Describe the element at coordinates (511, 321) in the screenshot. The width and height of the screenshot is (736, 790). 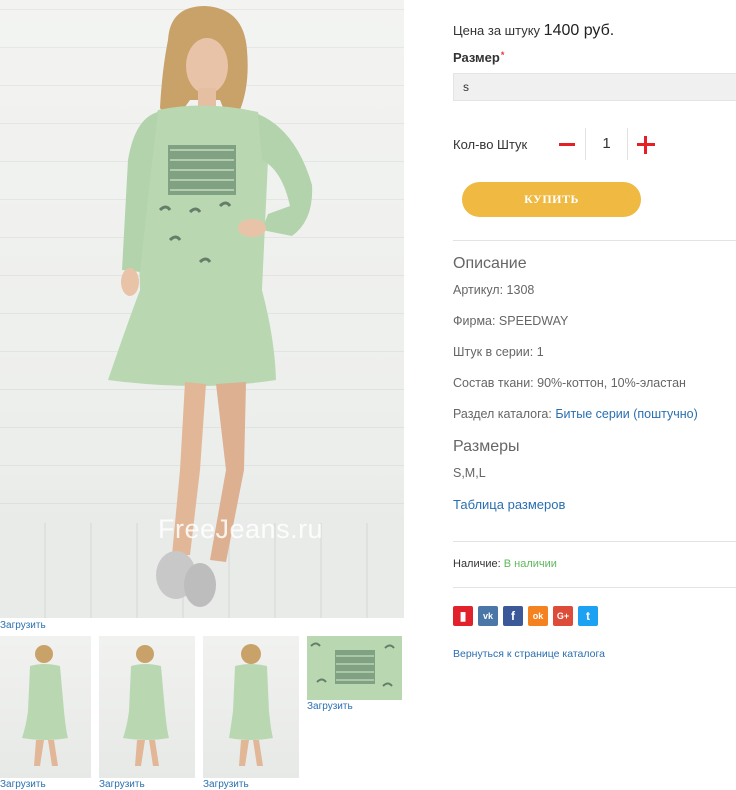
I see `brand-text: Фирма: SPEEDWAY` at that location.